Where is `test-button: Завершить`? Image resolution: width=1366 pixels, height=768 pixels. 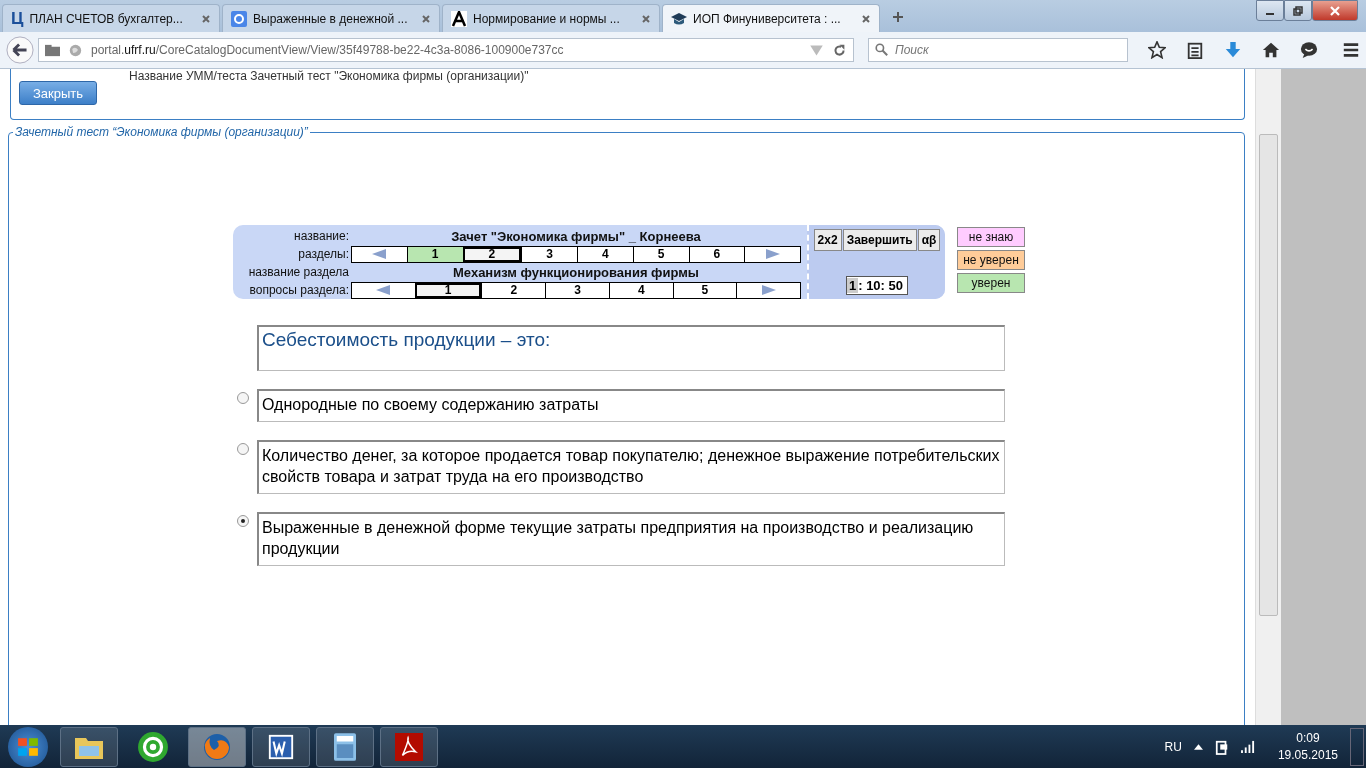
test-button: Завершить is located at coordinates (879, 240).